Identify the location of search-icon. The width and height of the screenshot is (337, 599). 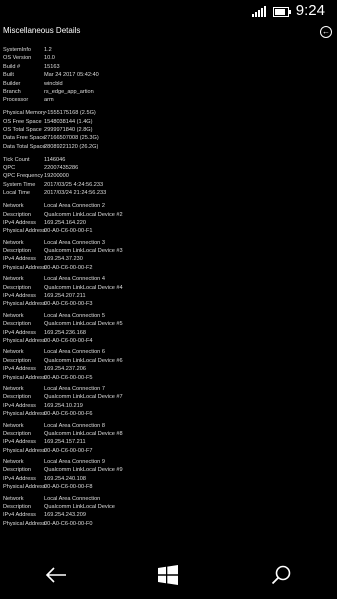
(281, 575).